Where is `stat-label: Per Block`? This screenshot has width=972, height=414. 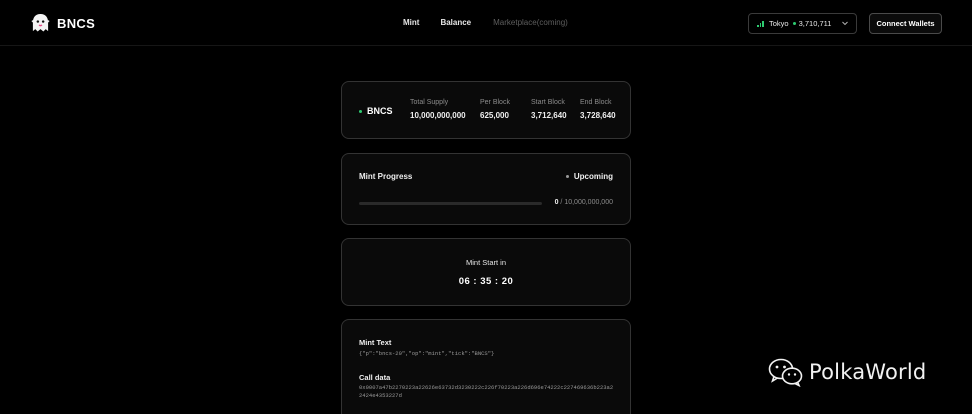 stat-label: Per Block is located at coordinates (495, 102).